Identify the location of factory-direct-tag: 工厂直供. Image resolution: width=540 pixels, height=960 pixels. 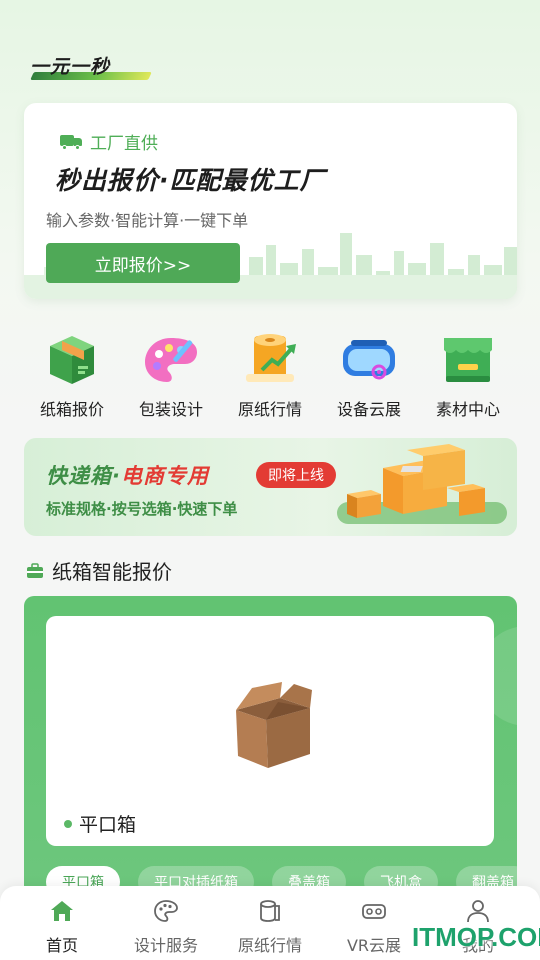
(109, 141).